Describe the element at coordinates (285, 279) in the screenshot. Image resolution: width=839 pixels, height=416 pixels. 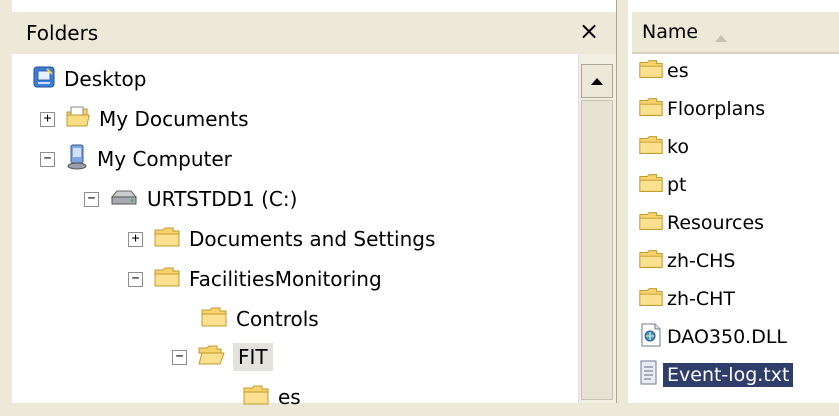
I see `tree-item-label: FacilitiesMonitoring` at that location.